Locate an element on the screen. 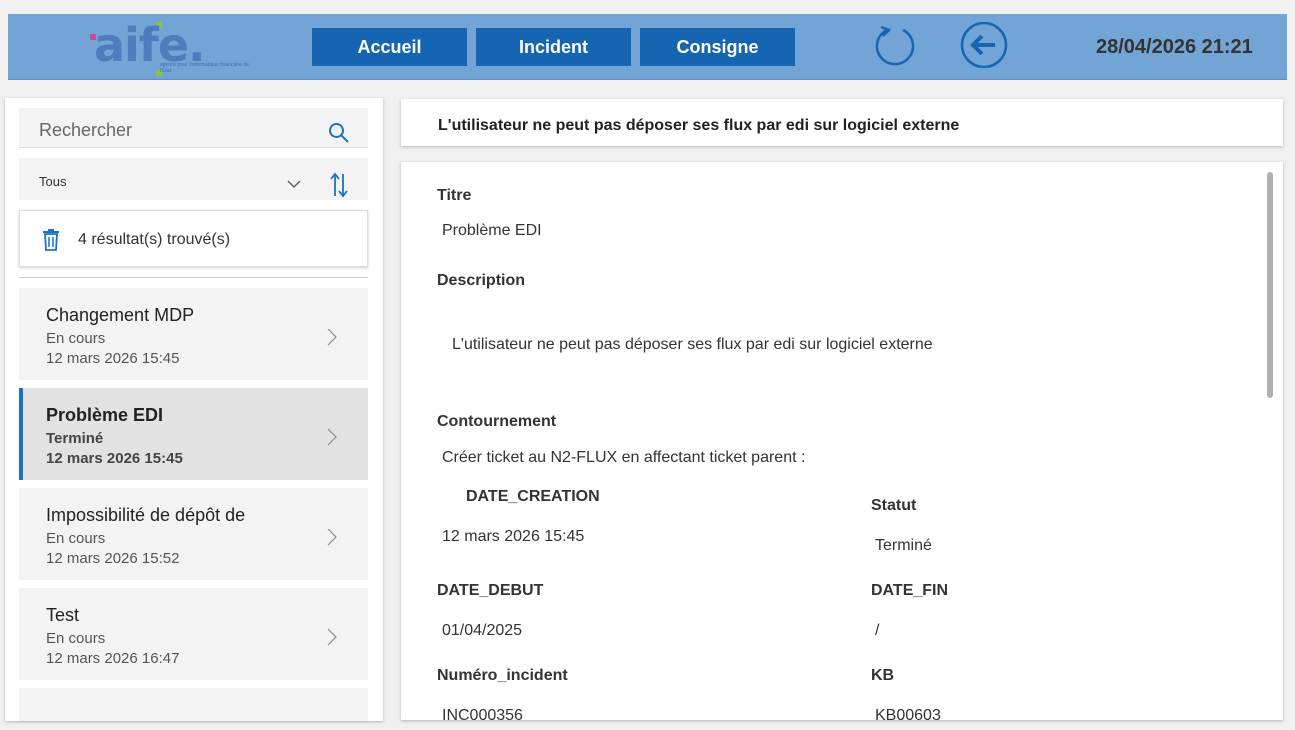 The height and width of the screenshot is (730, 1295). statut-label: Statut is located at coordinates (894, 505).